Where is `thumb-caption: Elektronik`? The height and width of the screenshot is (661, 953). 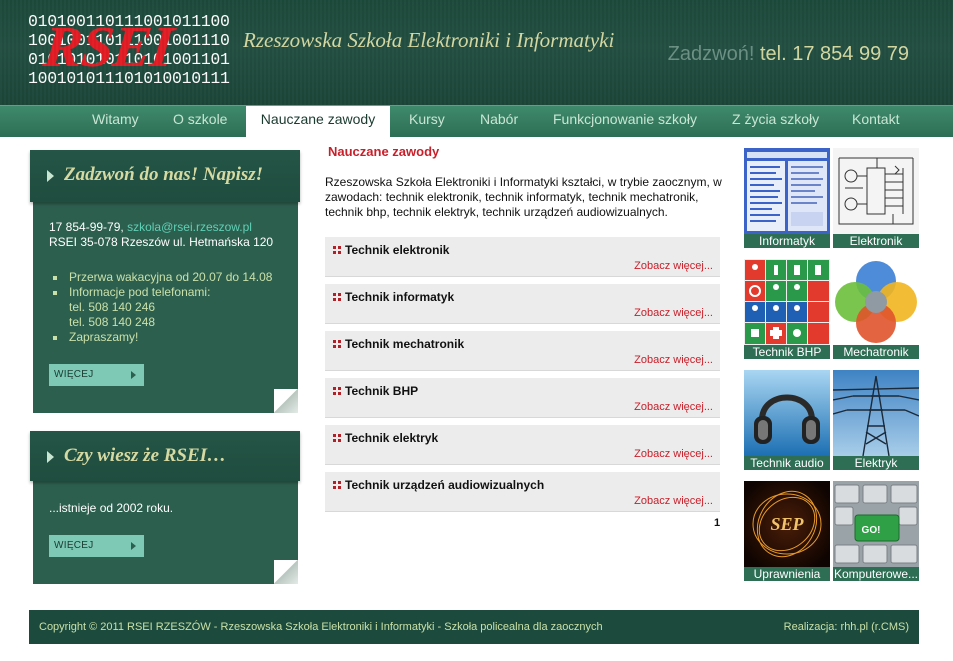 thumb-caption: Elektronik is located at coordinates (876, 241).